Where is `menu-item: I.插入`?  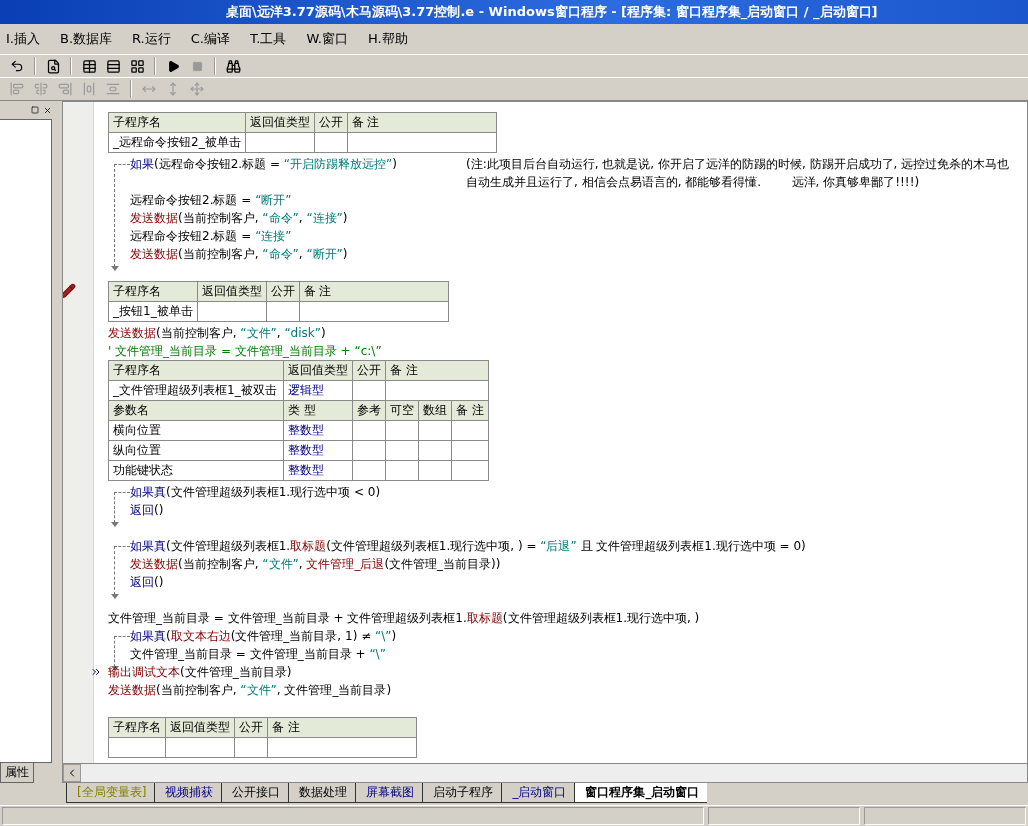 menu-item: I.插入 is located at coordinates (23, 39).